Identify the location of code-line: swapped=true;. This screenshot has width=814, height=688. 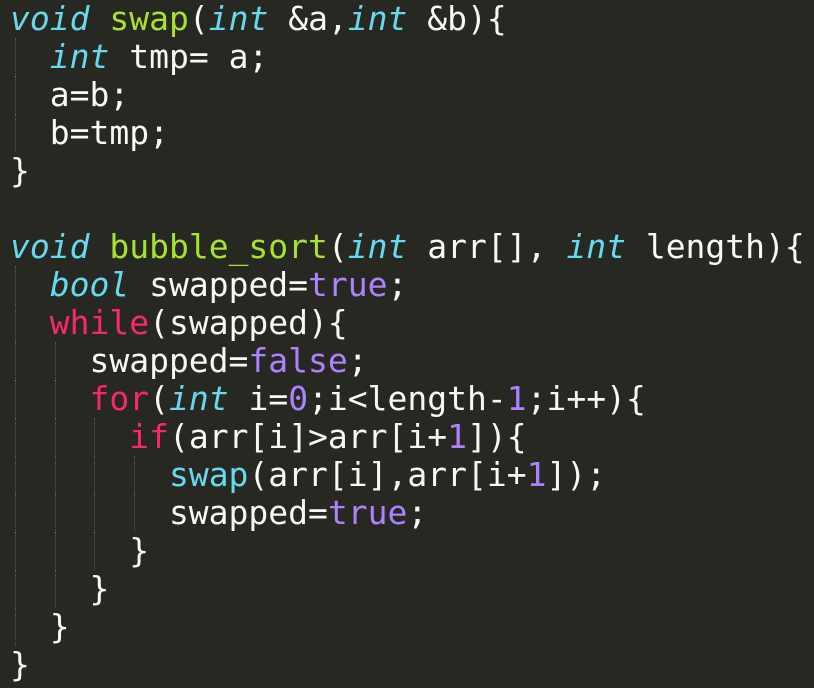
(407, 513).